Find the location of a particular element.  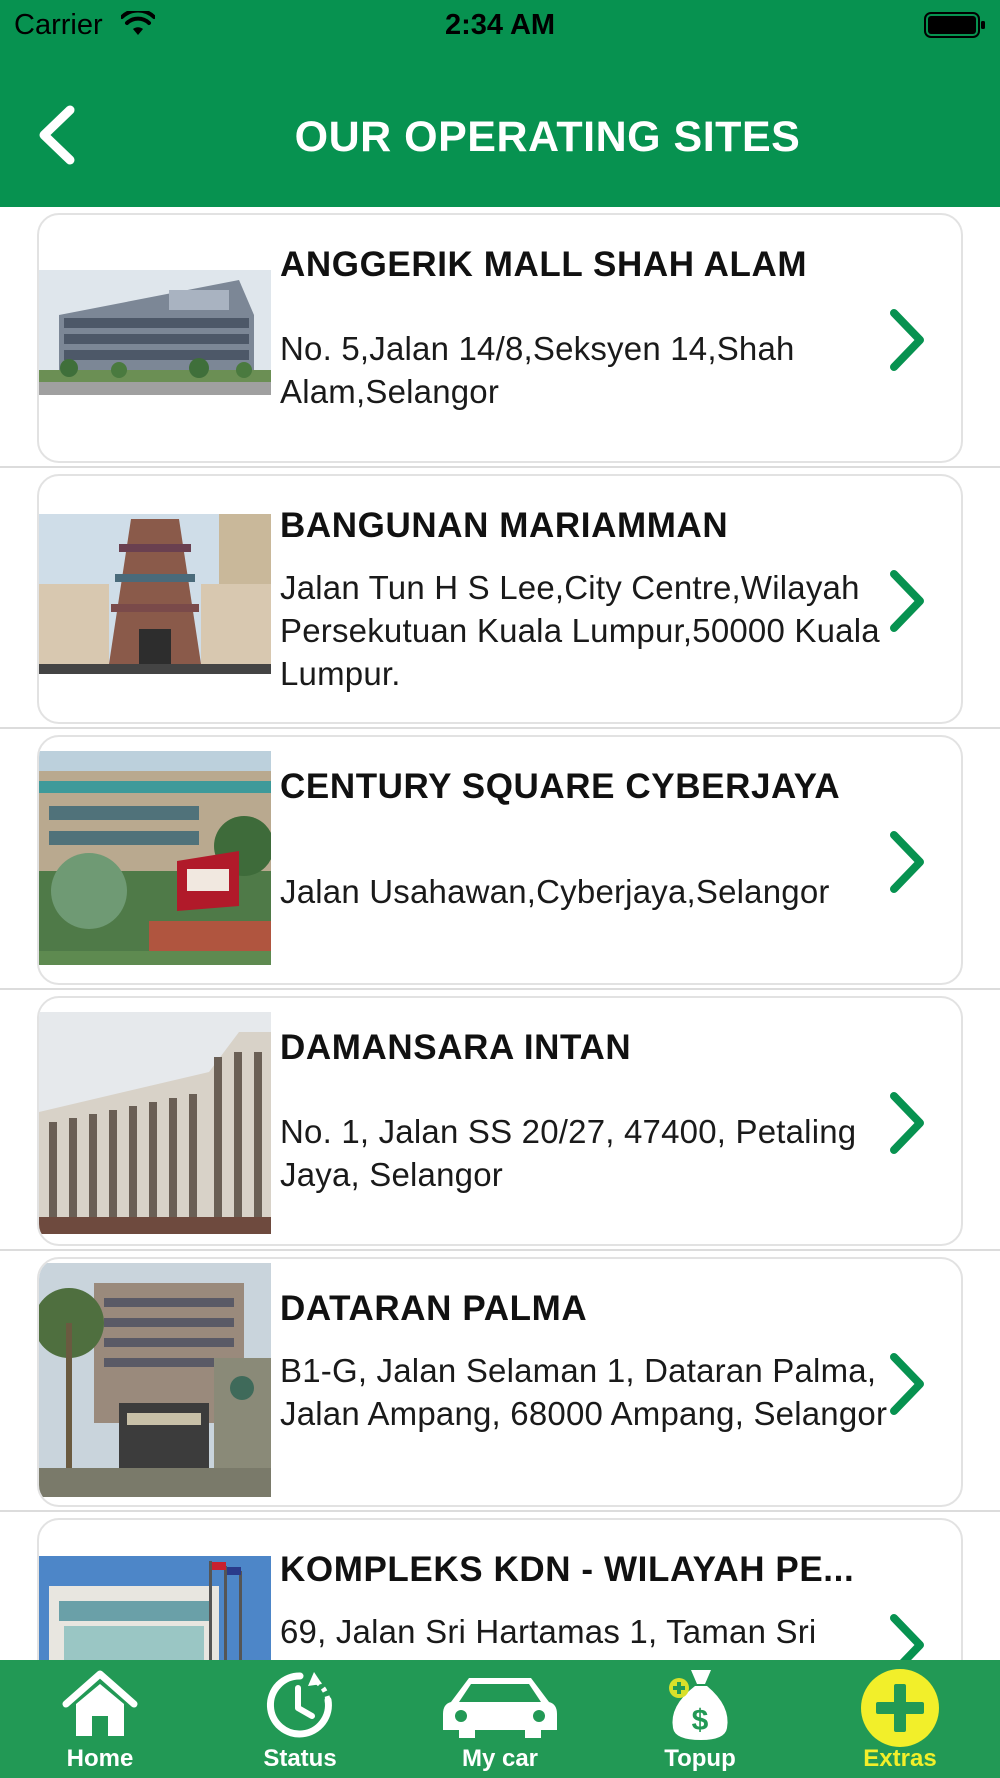

status-bar: Carrier 2:34 AM is located at coordinates (500, 25).